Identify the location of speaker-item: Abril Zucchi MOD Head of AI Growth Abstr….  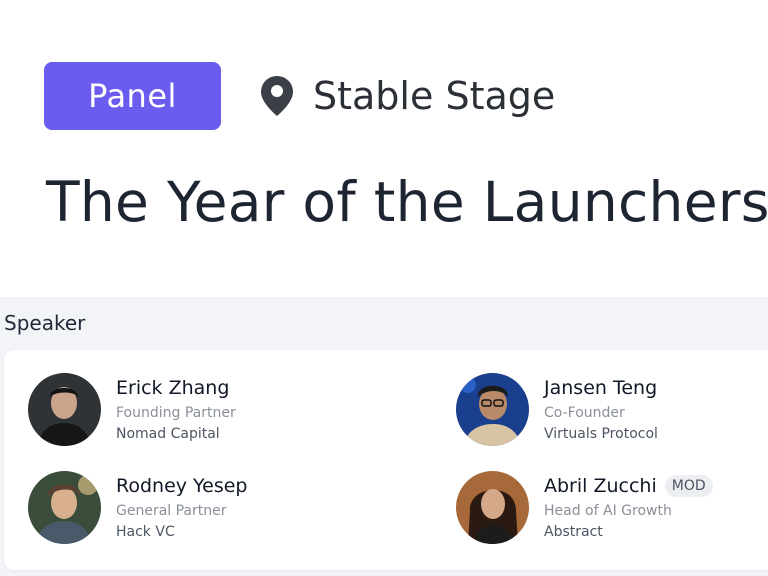
(584, 507).